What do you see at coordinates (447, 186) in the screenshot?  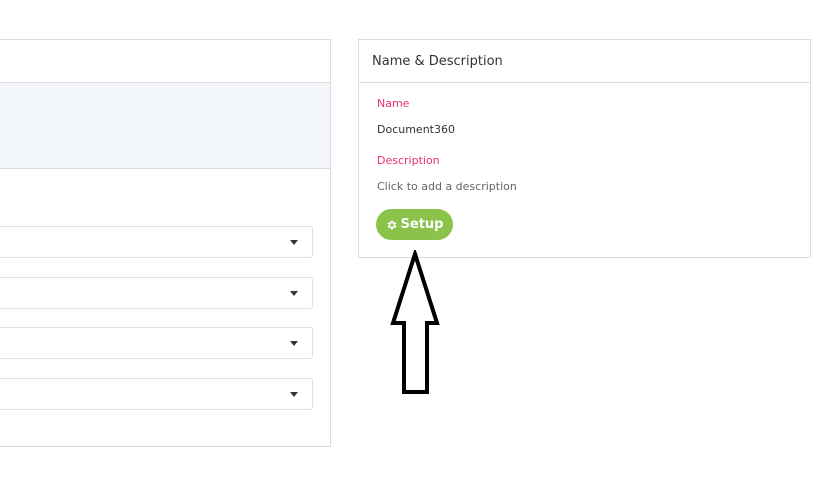 I see `description-field: Click to add a description` at bounding box center [447, 186].